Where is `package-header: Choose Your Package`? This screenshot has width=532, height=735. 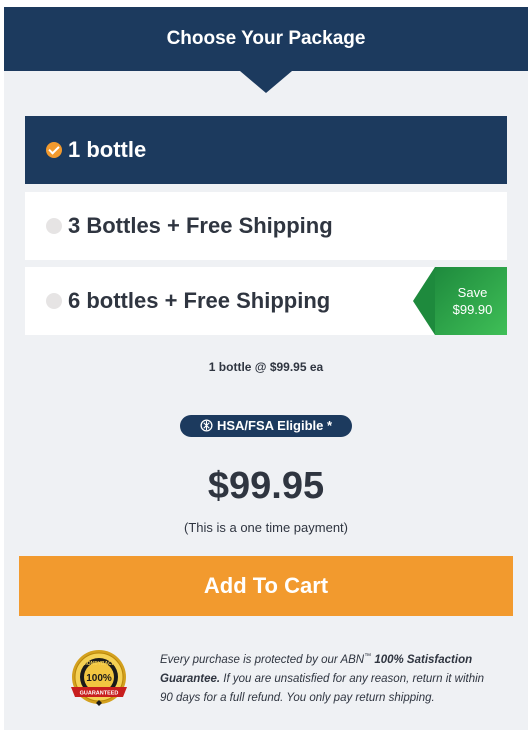
package-header: Choose Your Package is located at coordinates (266, 39).